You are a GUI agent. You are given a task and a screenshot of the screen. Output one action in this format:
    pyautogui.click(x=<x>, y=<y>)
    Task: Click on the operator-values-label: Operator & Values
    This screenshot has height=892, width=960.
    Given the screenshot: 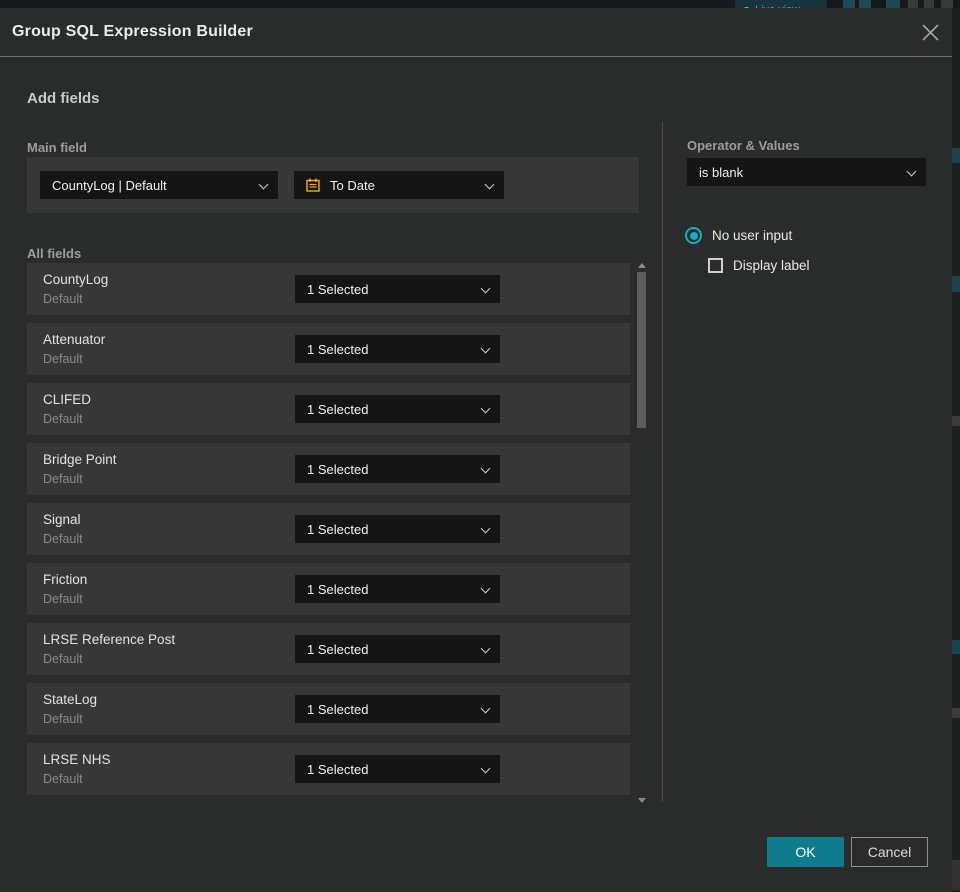 What is the action you would take?
    pyautogui.click(x=743, y=145)
    